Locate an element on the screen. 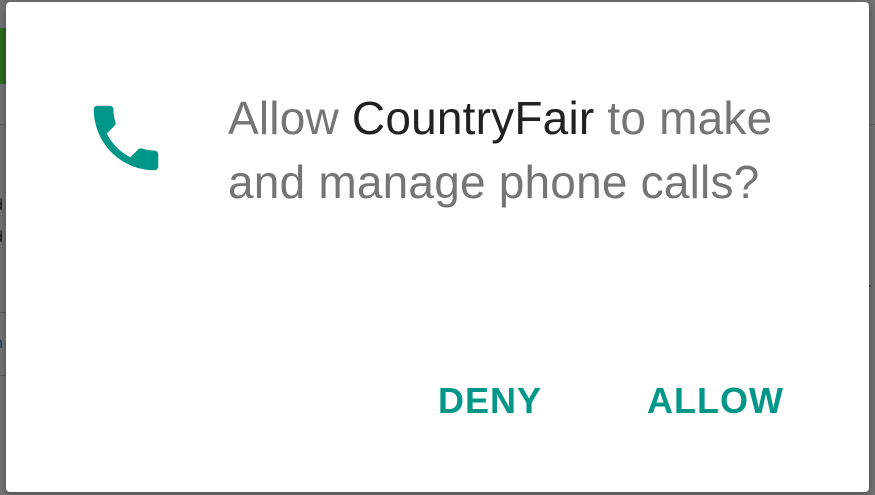  background-divider is located at coordinates (872, 124).